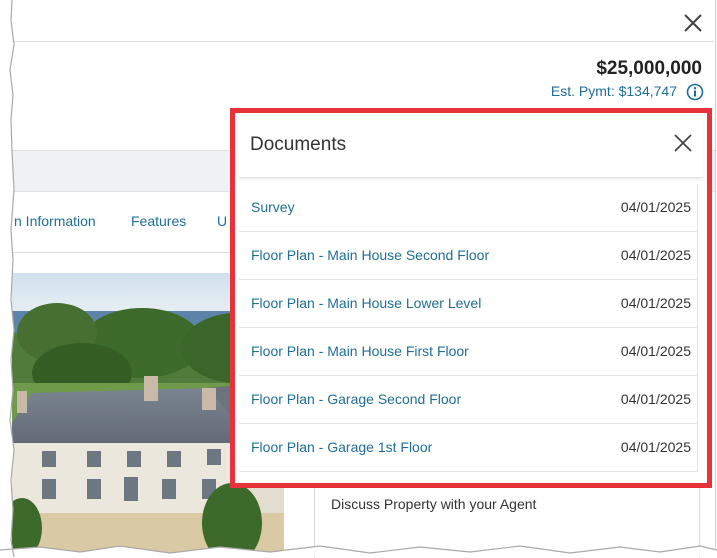 The width and height of the screenshot is (717, 558). What do you see at coordinates (55, 221) in the screenshot?
I see `tab-information: n Information` at bounding box center [55, 221].